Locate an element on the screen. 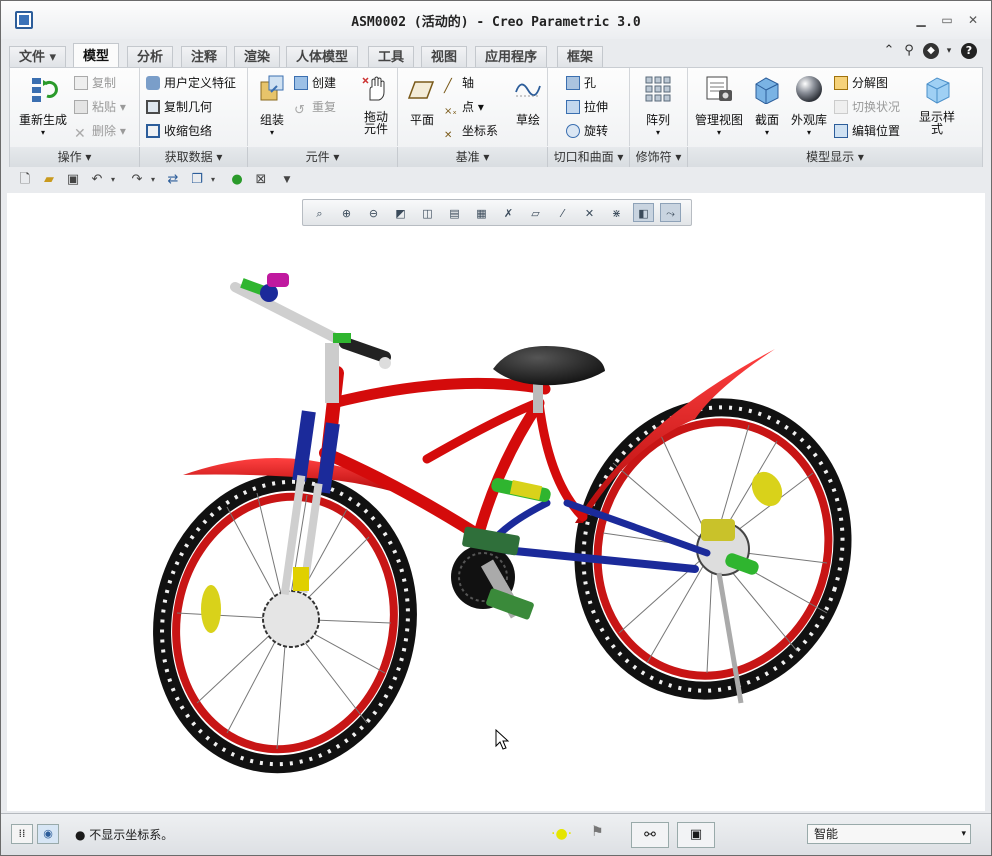  status-bar: ⁞⁞ ◉ ● 不显示坐标系。 ·●· ⚑ ⚯ ▣ 智能 ▾ is located at coordinates (496, 834).